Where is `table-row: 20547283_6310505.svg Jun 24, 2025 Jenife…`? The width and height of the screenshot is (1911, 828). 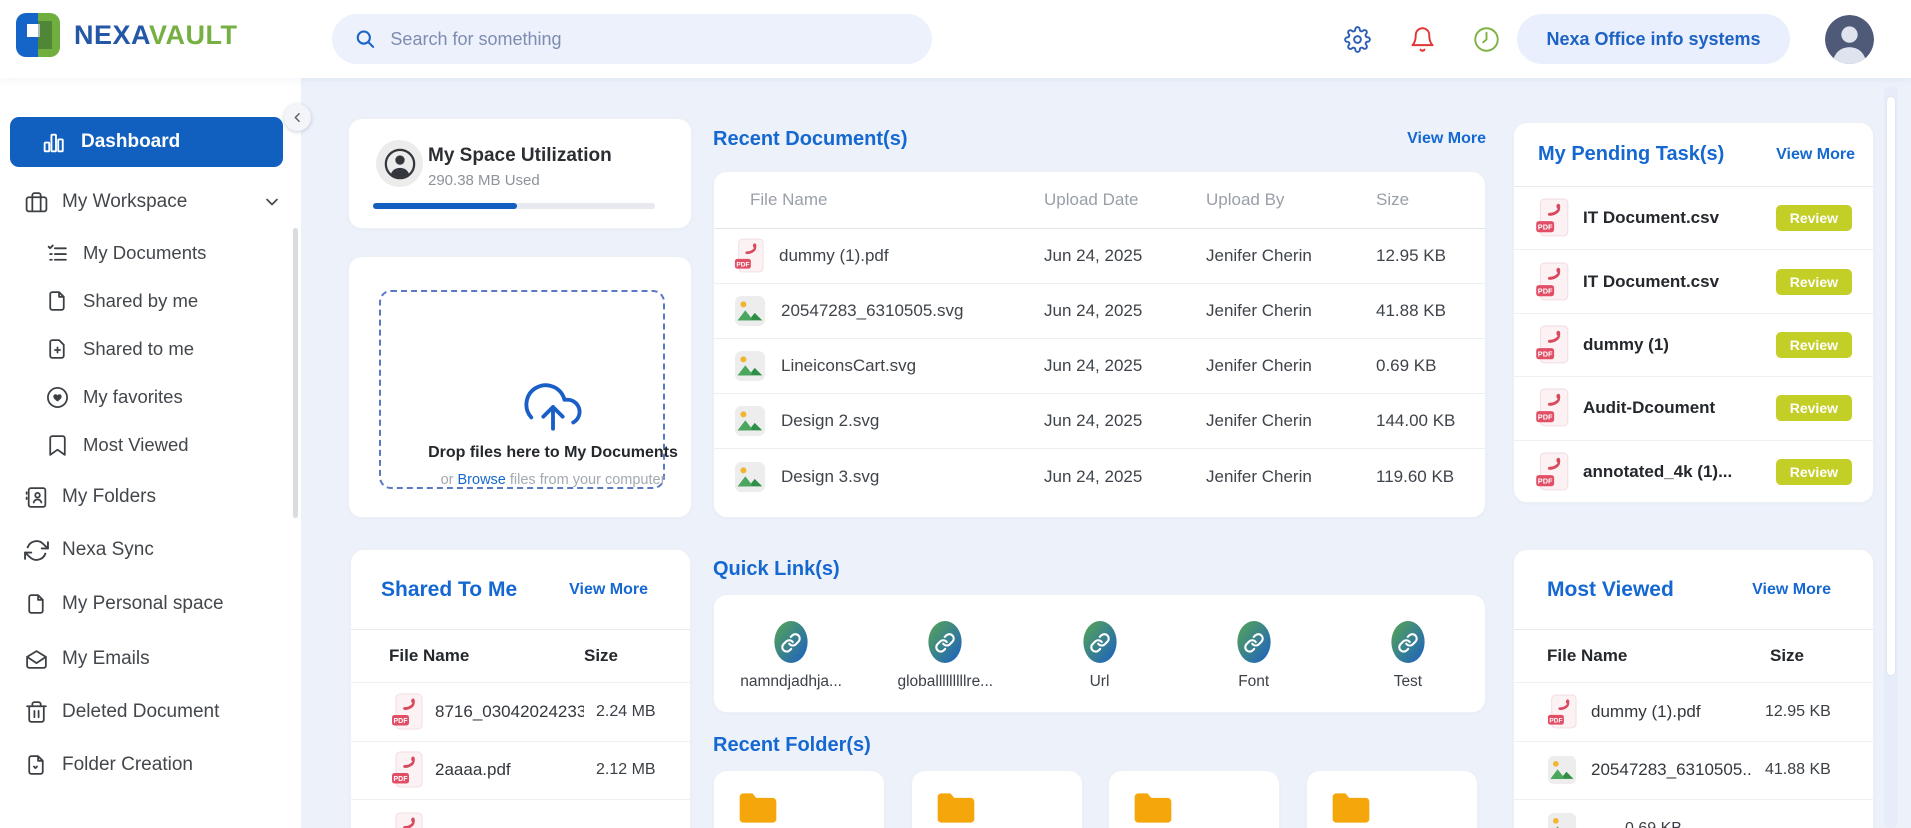 table-row: 20547283_6310505.svg Jun 24, 2025 Jenife… is located at coordinates (1099, 311).